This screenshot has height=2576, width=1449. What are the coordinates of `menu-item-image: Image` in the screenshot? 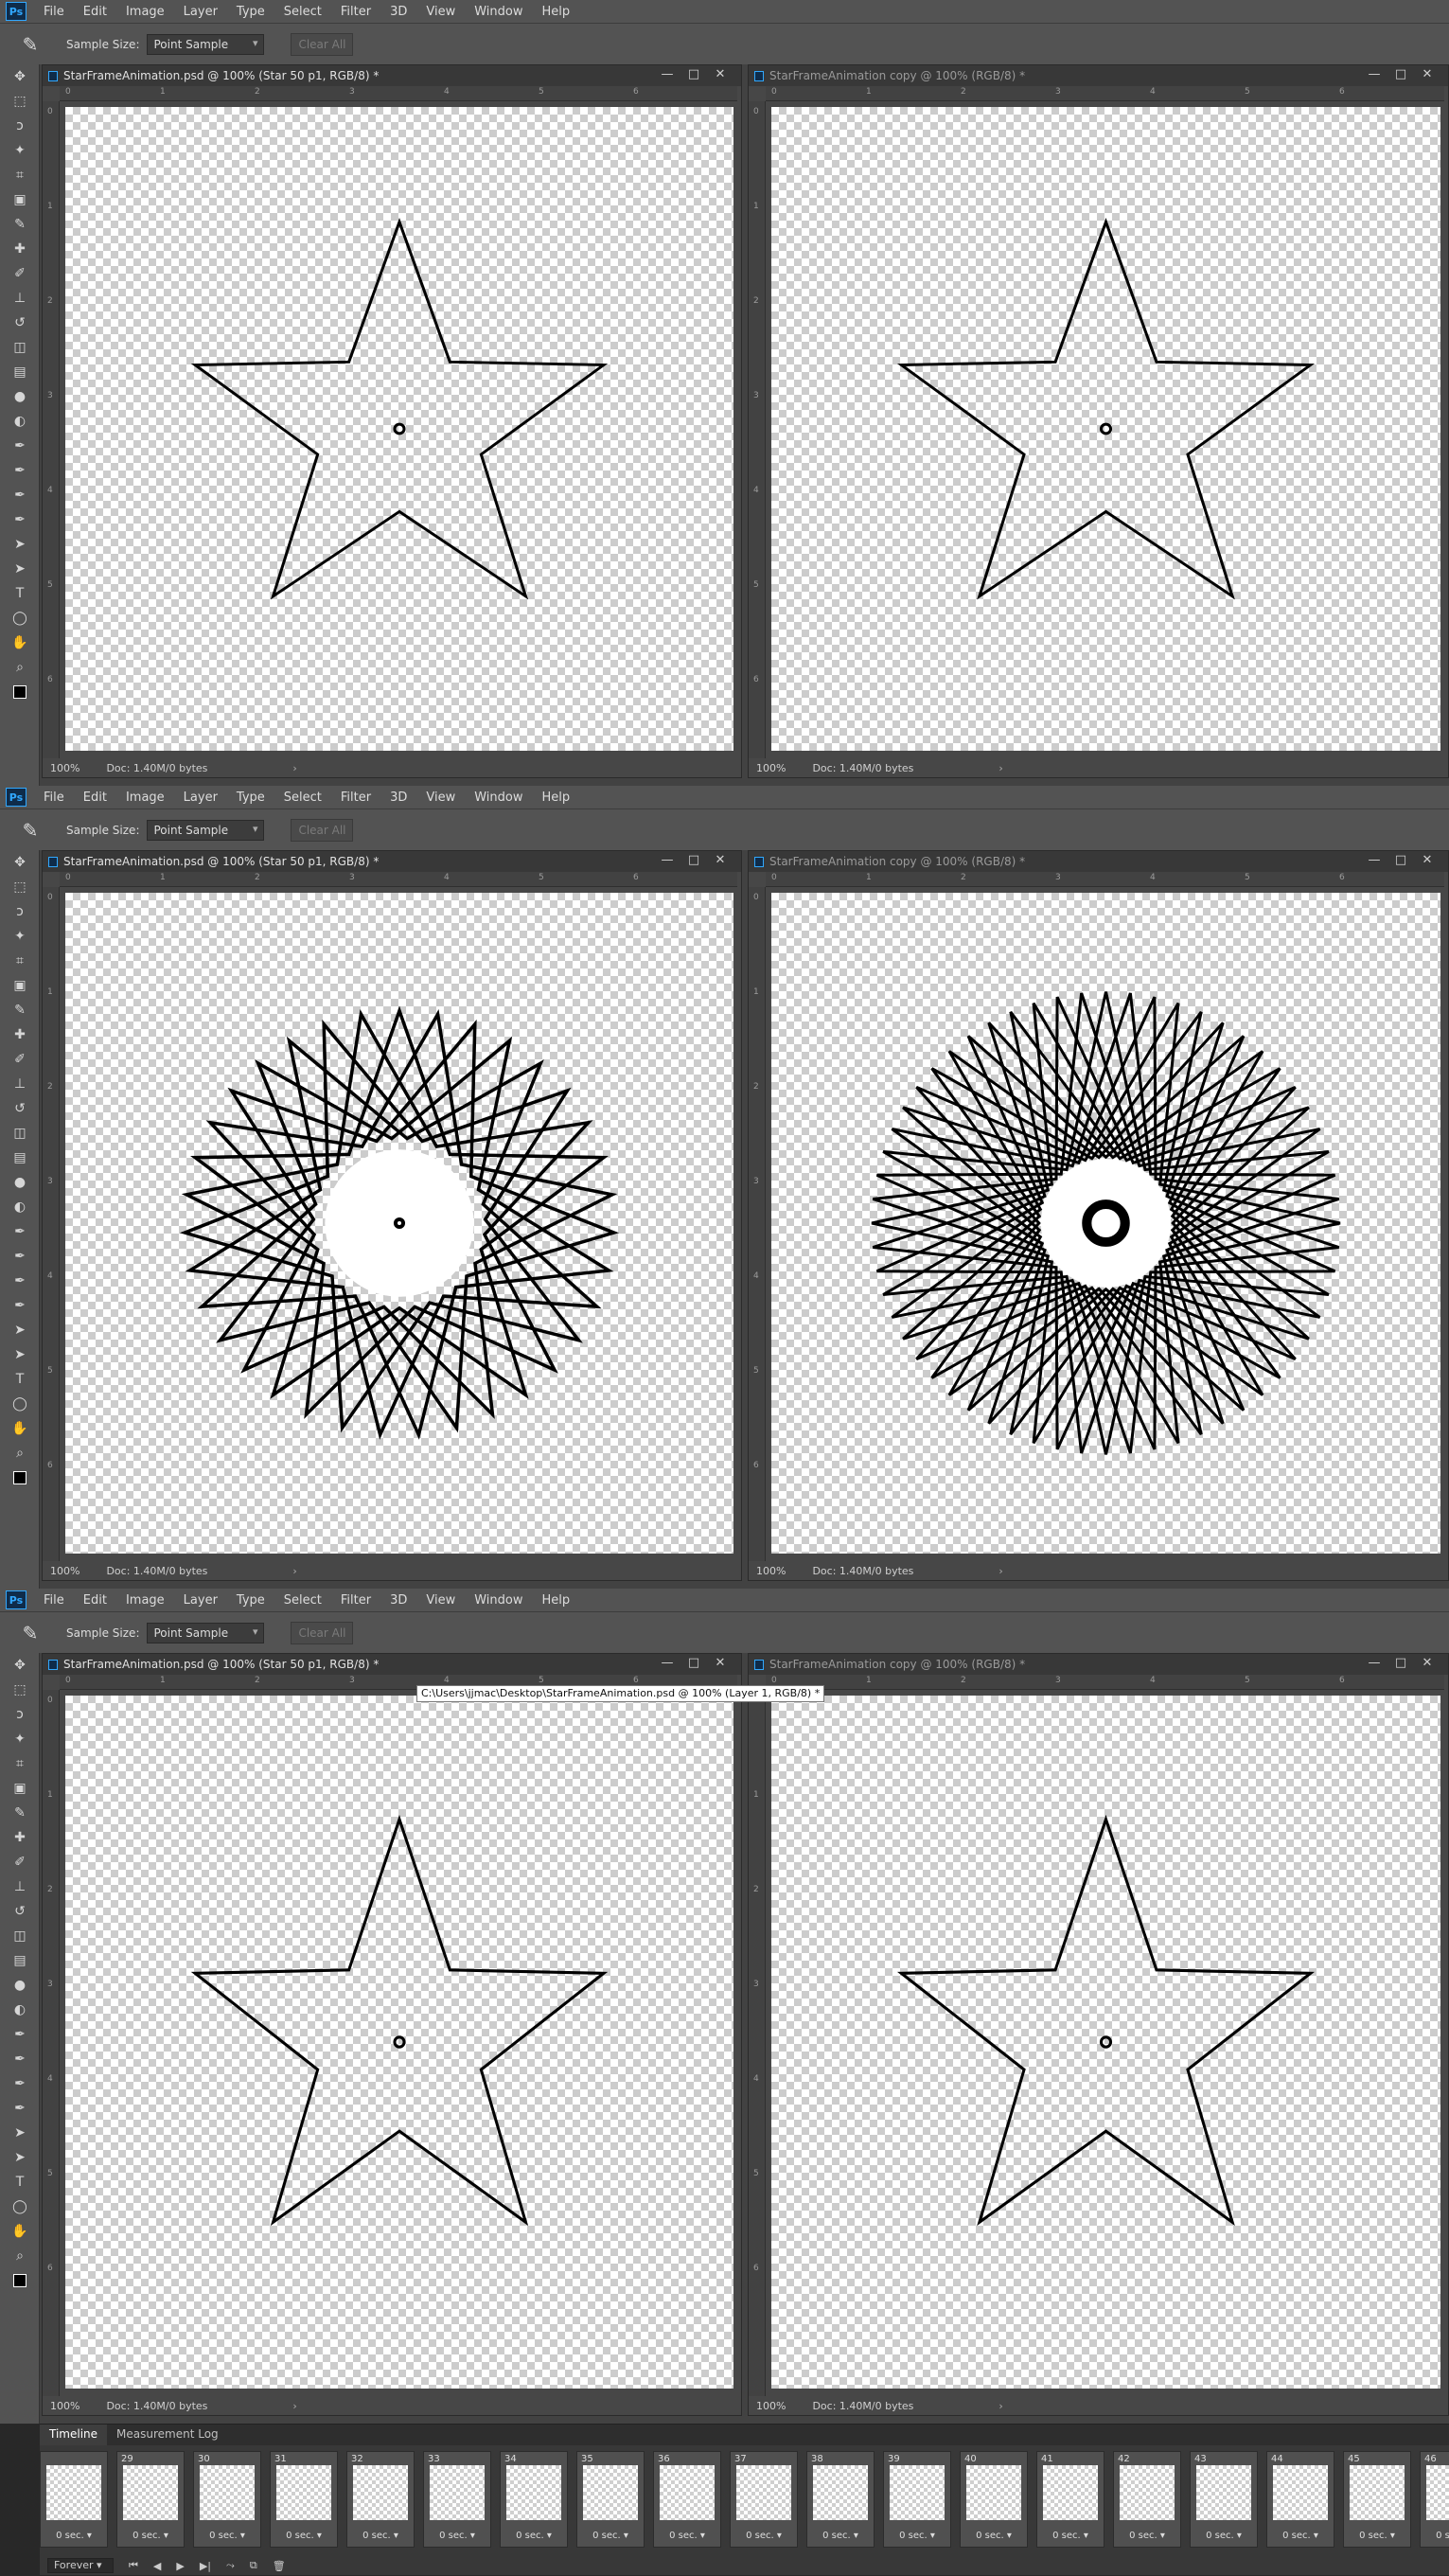 It's located at (145, 12).